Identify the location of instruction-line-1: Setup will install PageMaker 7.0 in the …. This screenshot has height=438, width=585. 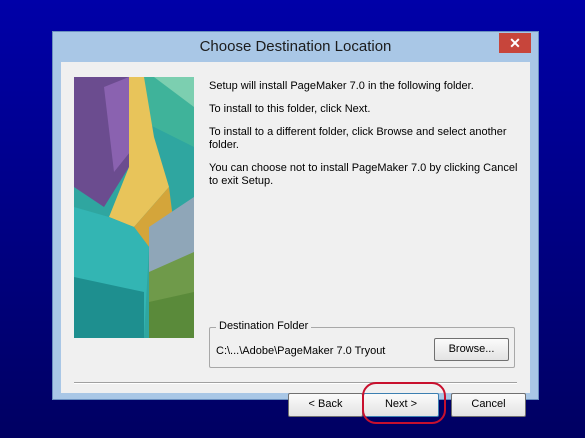
(341, 86).